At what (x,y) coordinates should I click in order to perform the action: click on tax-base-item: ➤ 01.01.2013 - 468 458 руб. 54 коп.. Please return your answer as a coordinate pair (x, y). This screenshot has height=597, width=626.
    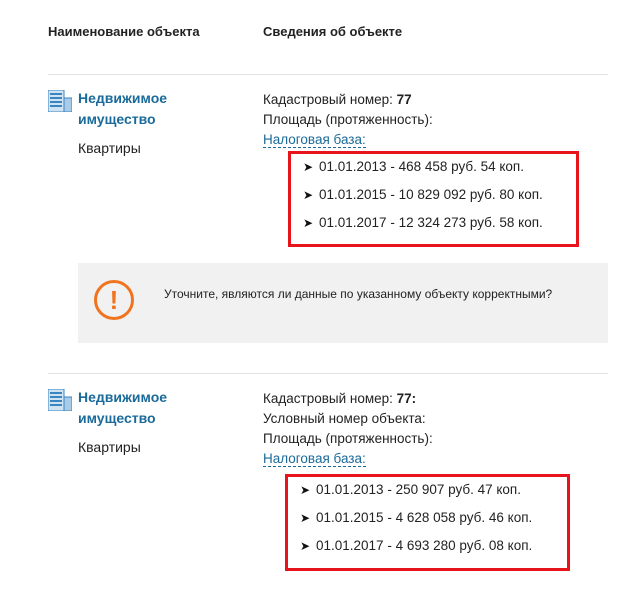
    Looking at the image, I should click on (413, 166).